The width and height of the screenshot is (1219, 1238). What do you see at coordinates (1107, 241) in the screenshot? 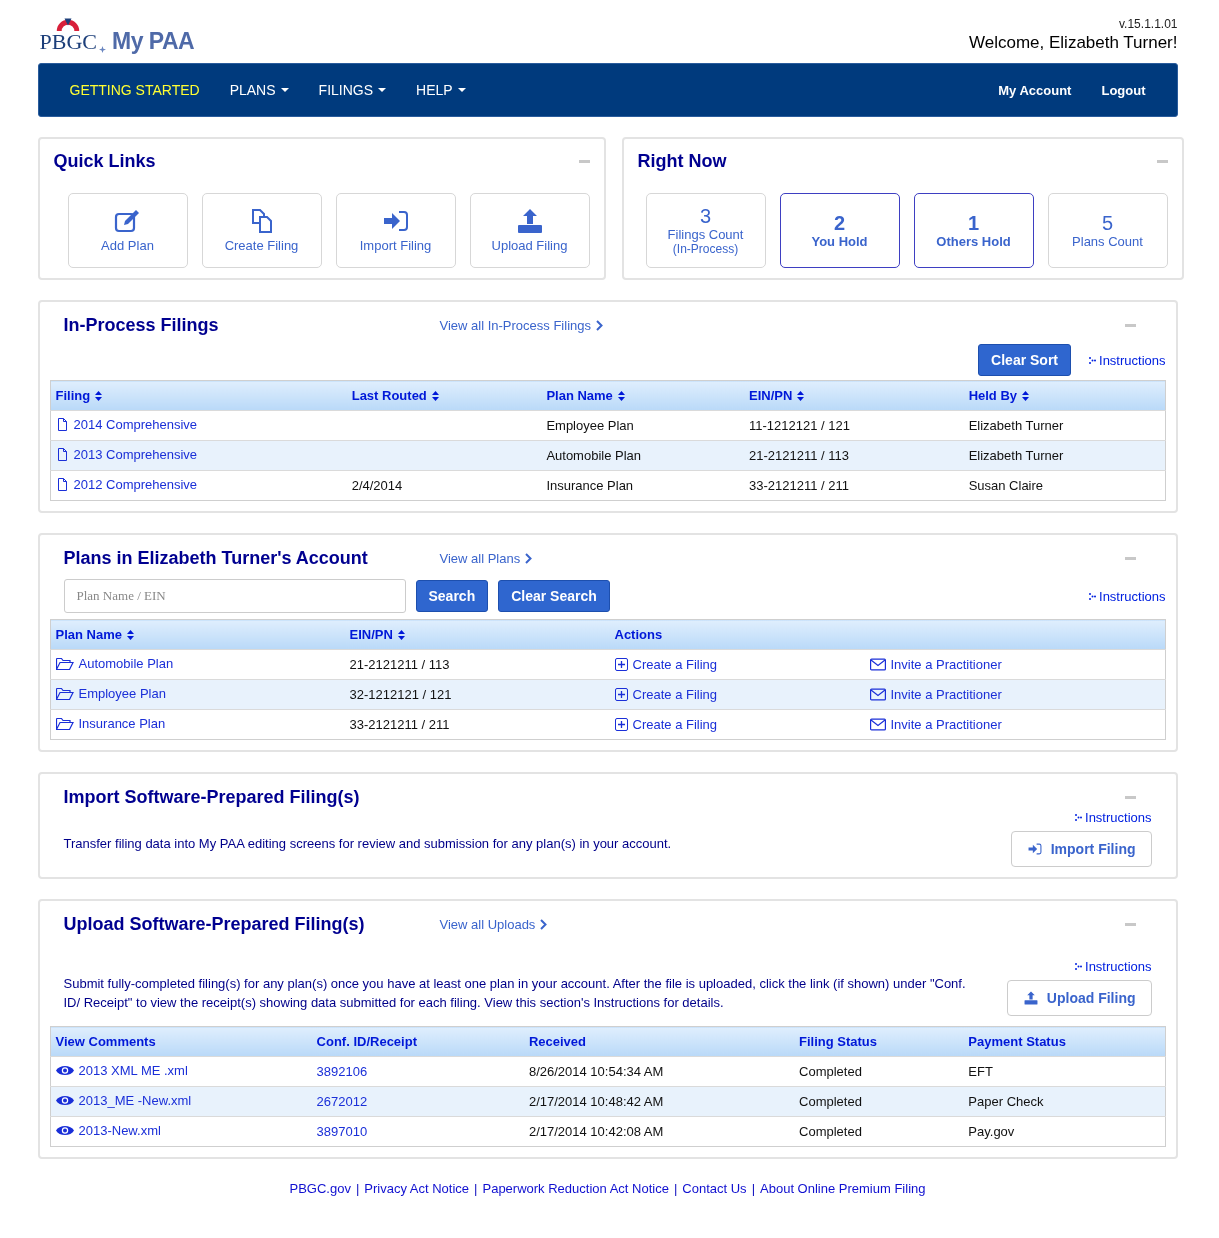
I see `stat-label: Plans Count` at bounding box center [1107, 241].